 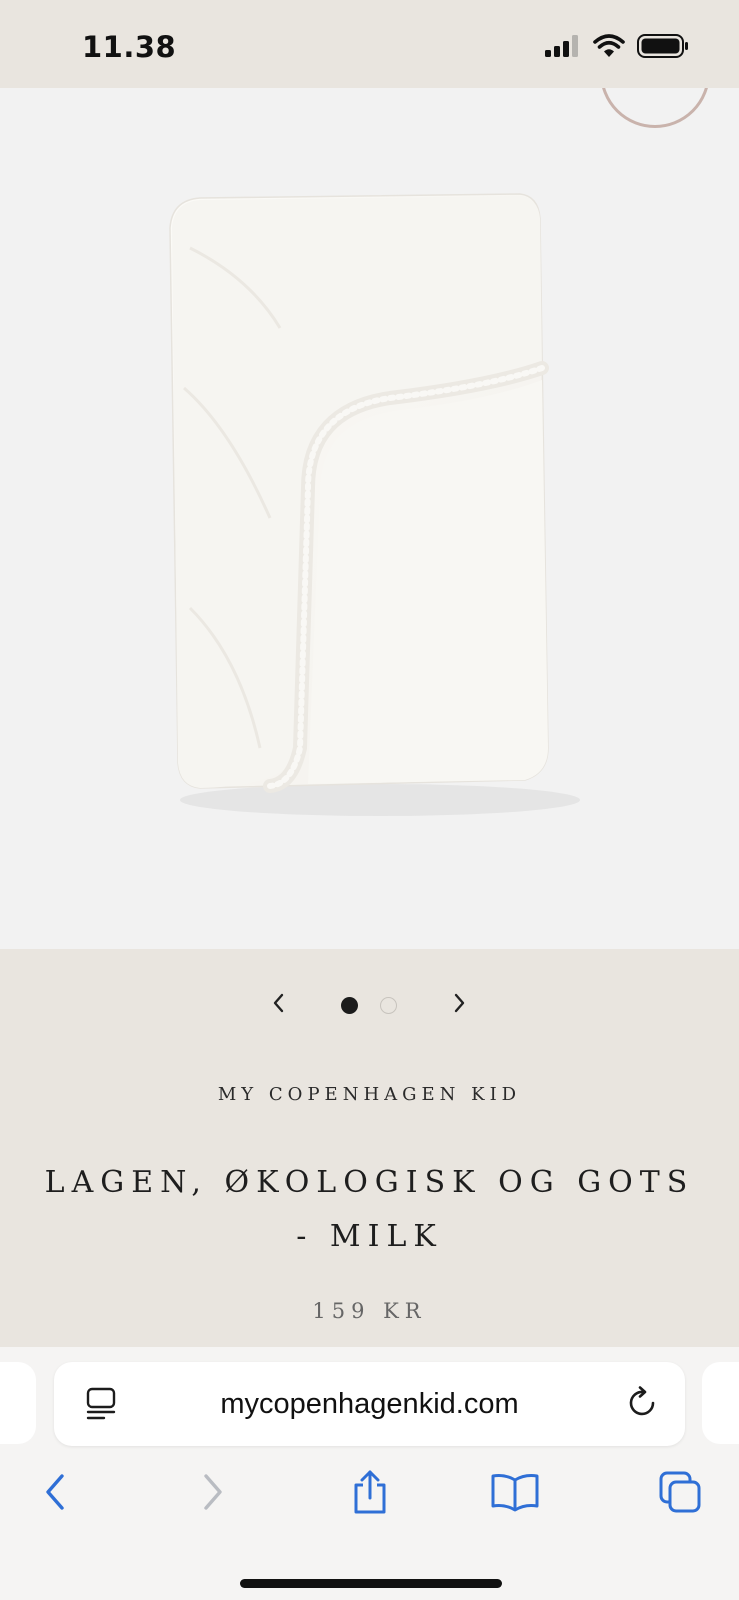 What do you see at coordinates (369, 1236) in the screenshot?
I see `product-title-line-2: - MILK` at bounding box center [369, 1236].